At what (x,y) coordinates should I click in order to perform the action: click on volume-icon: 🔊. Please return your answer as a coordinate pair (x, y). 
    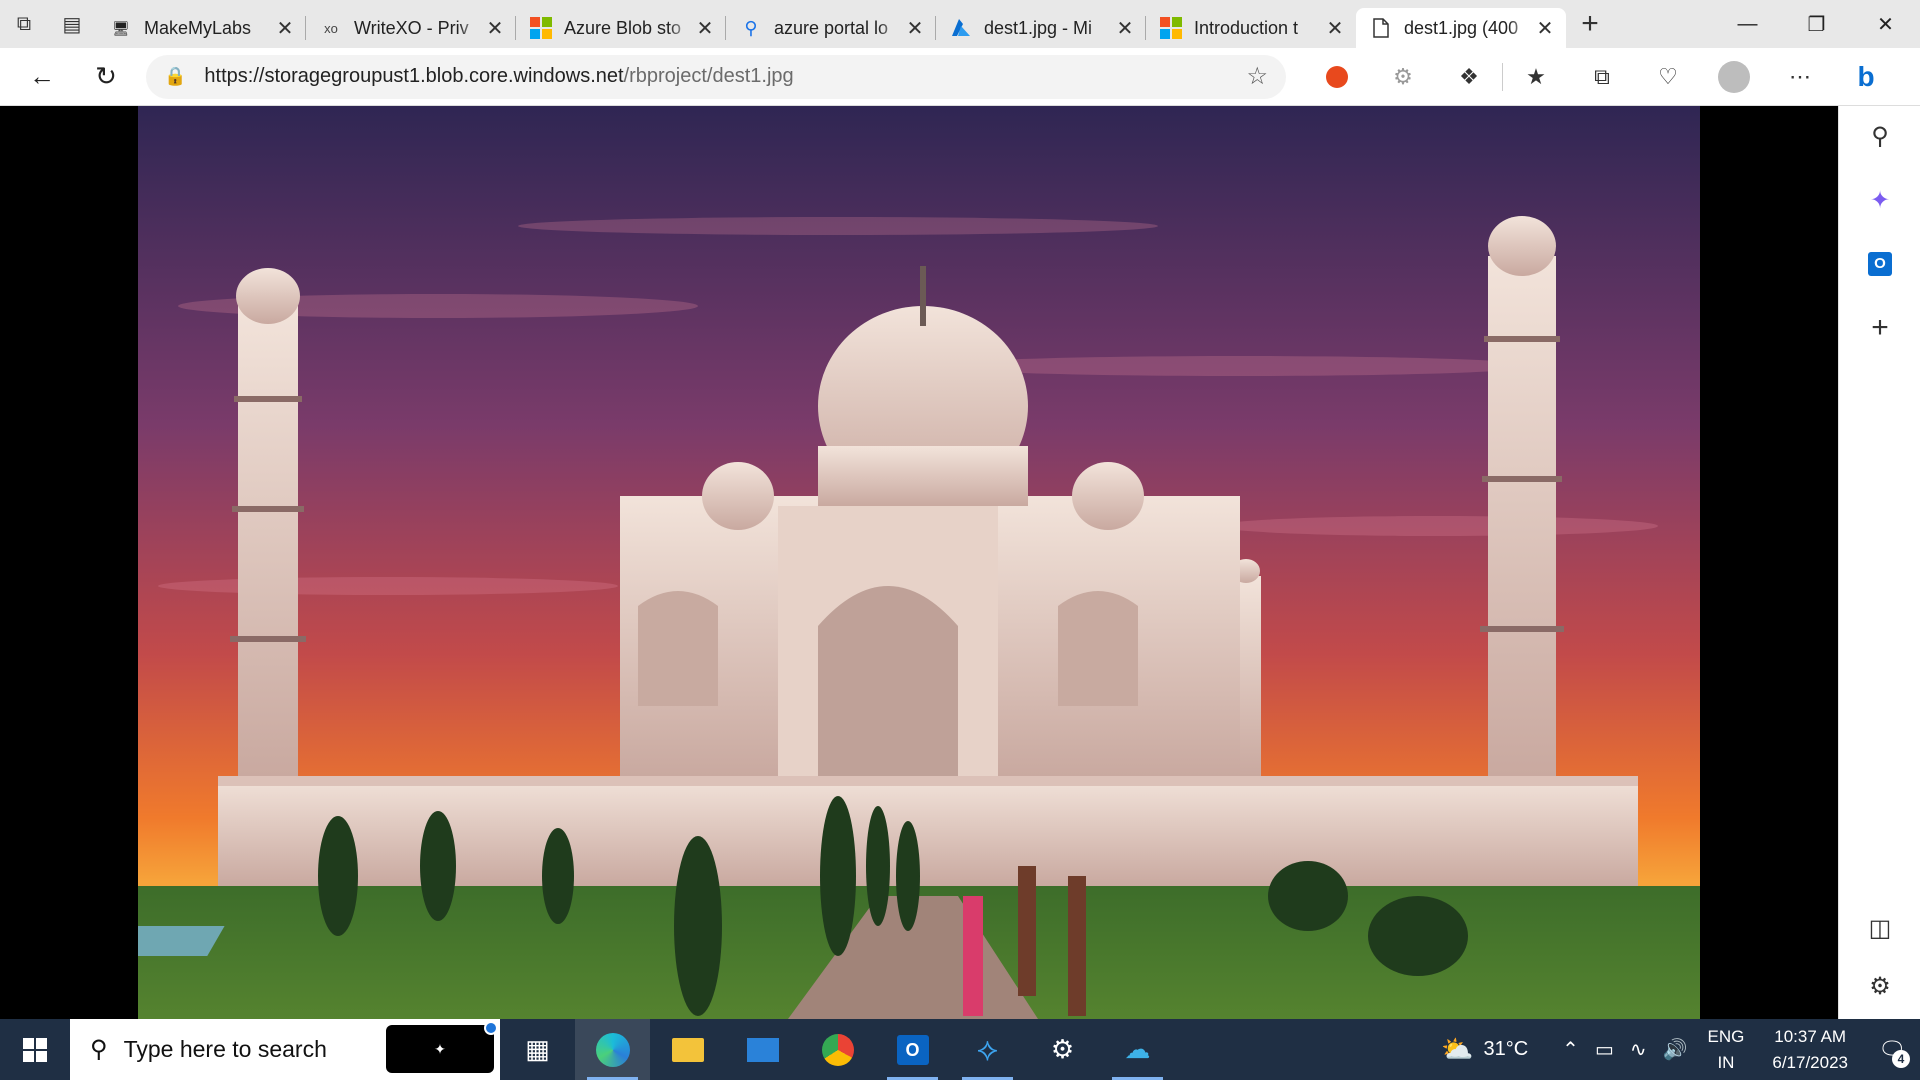
    Looking at the image, I should click on (1675, 1049).